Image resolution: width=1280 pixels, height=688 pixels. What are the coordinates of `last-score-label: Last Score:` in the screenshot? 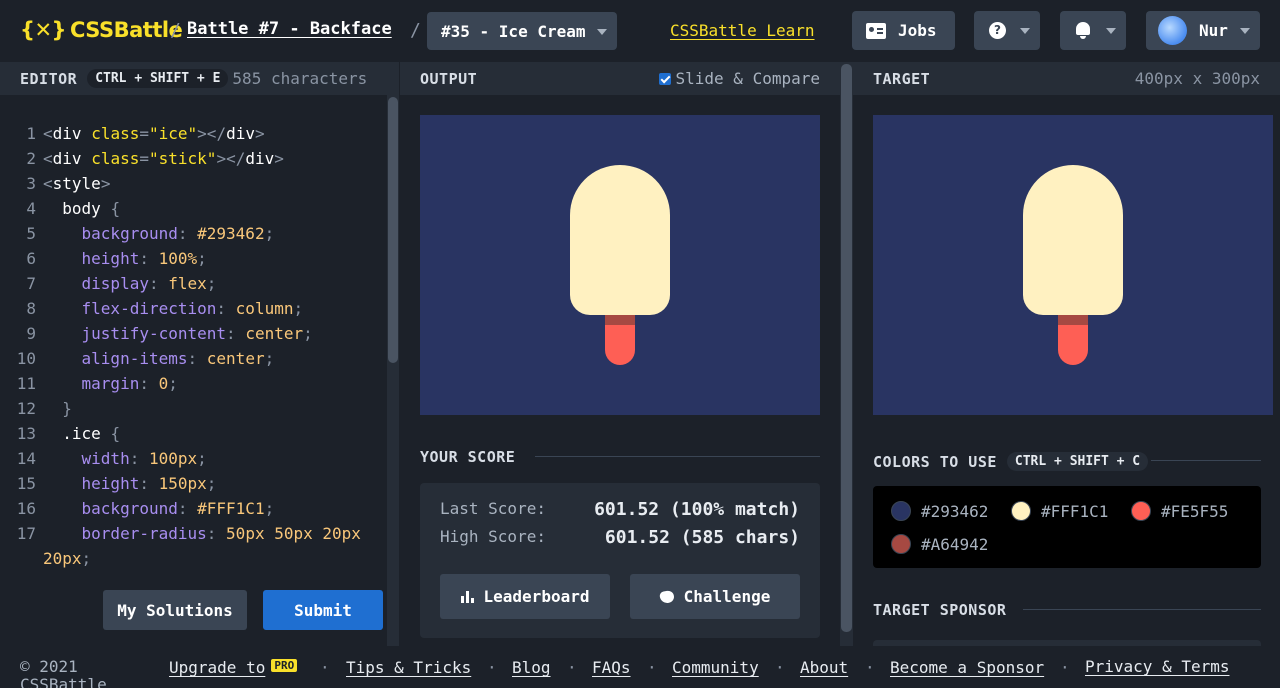 It's located at (493, 508).